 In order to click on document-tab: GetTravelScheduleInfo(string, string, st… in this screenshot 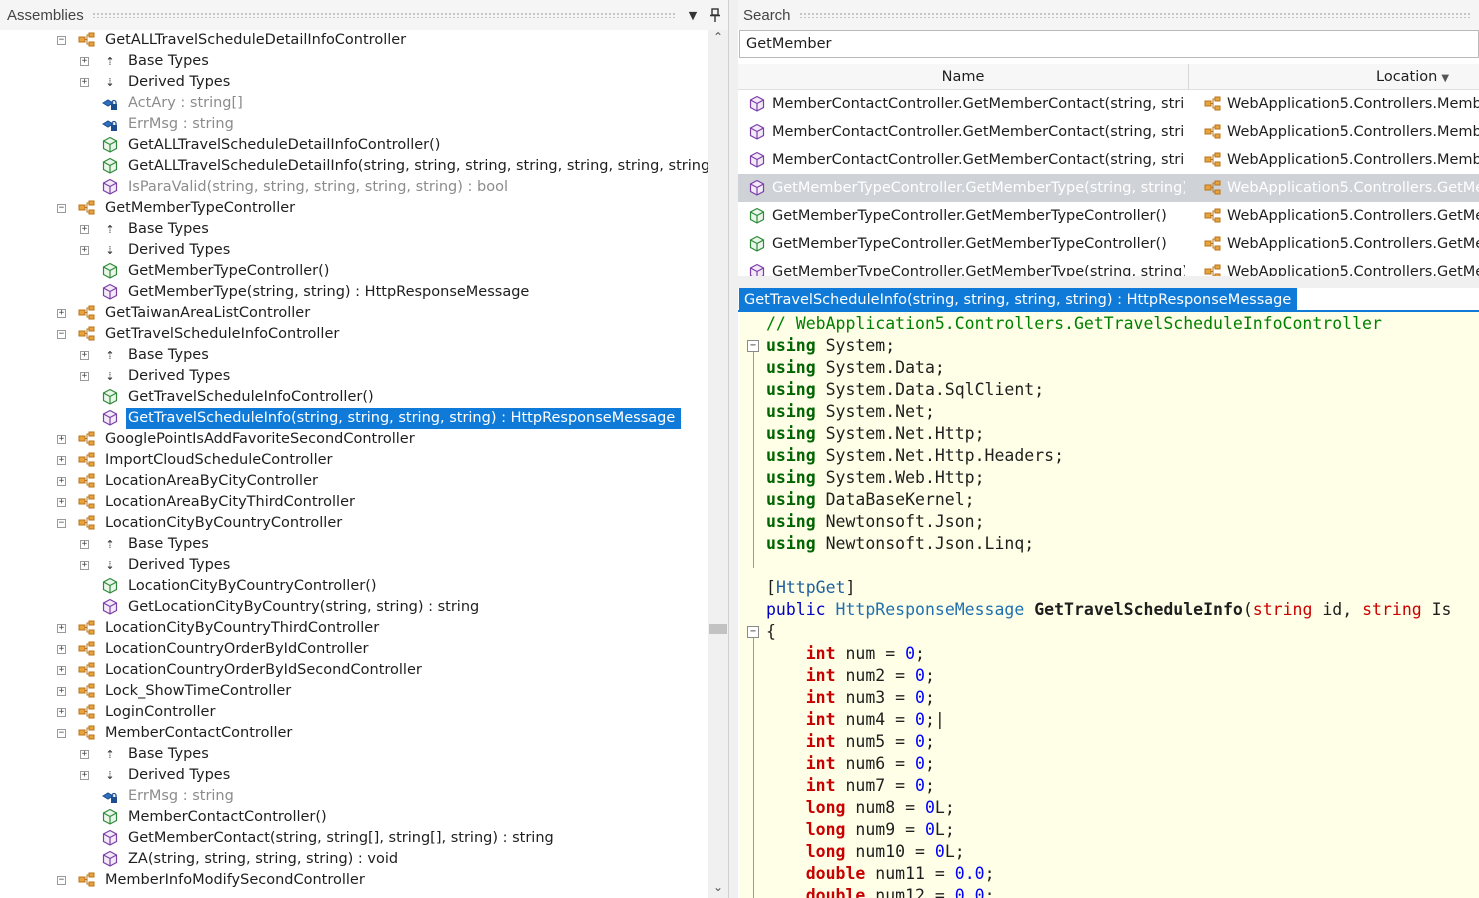, I will do `click(1018, 300)`.